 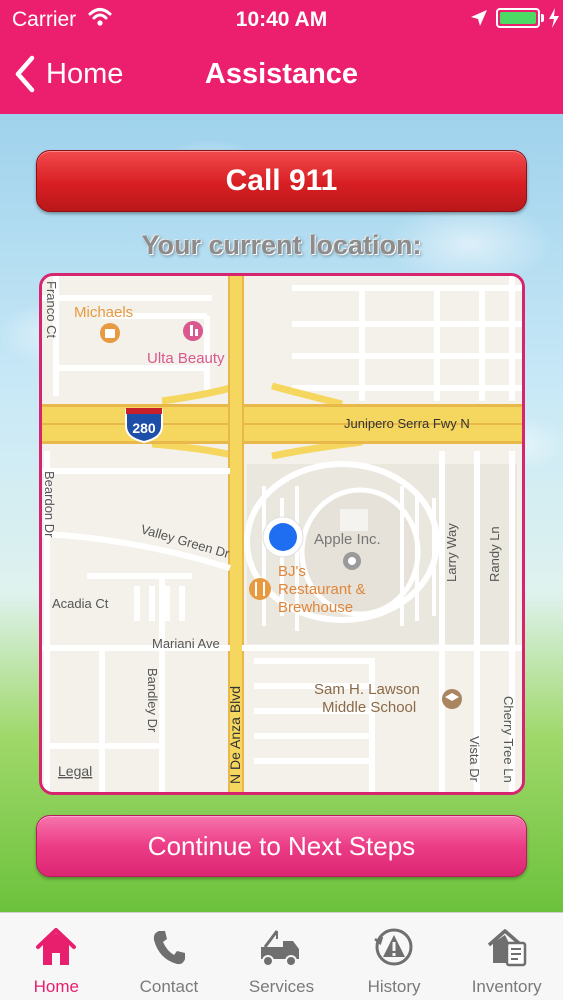 I want to click on user-location-dot, so click(x=283, y=537).